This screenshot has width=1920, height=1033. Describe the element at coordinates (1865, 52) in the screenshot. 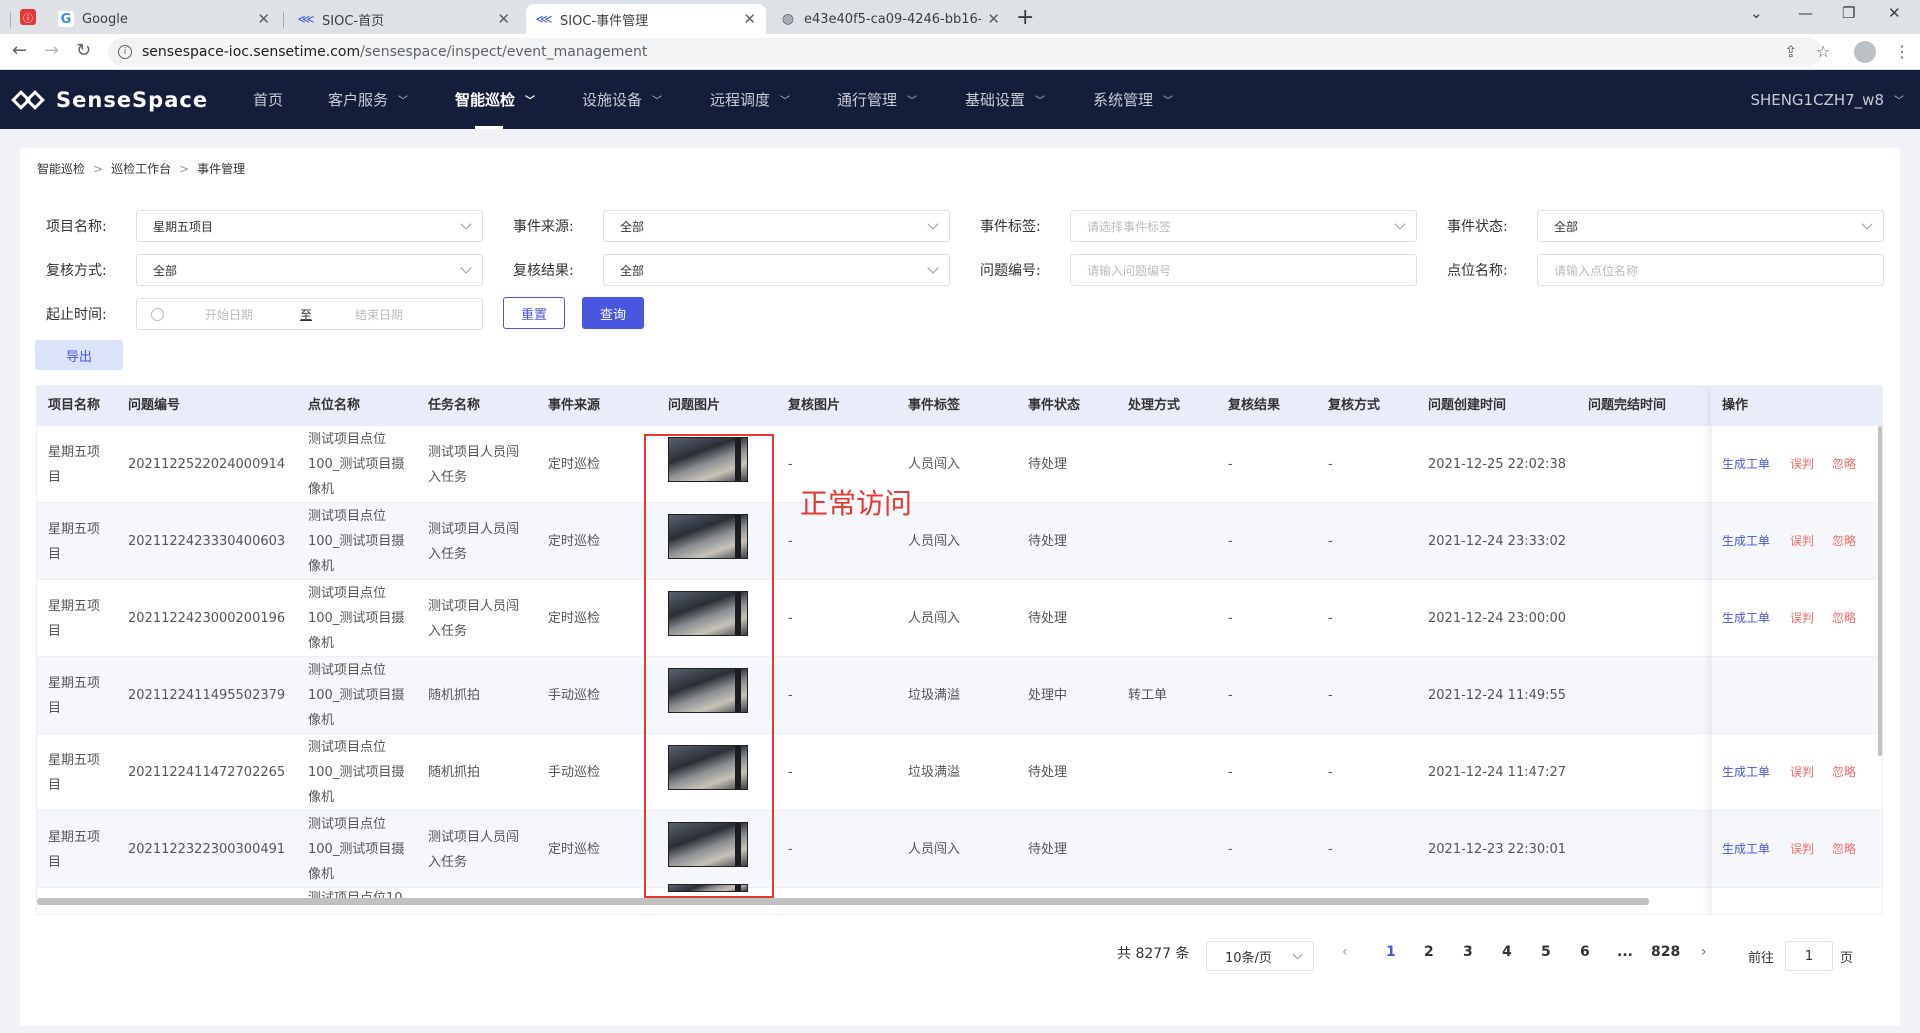

I see `profile-avatar` at that location.